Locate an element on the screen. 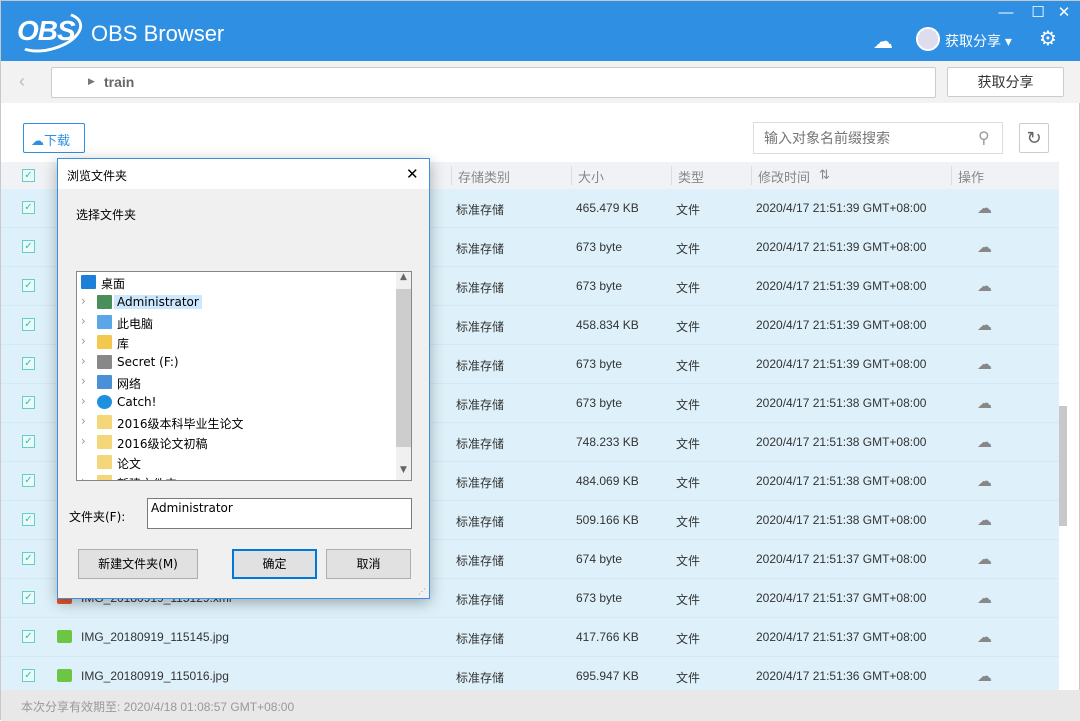  minimize-button: — is located at coordinates (1006, 13).